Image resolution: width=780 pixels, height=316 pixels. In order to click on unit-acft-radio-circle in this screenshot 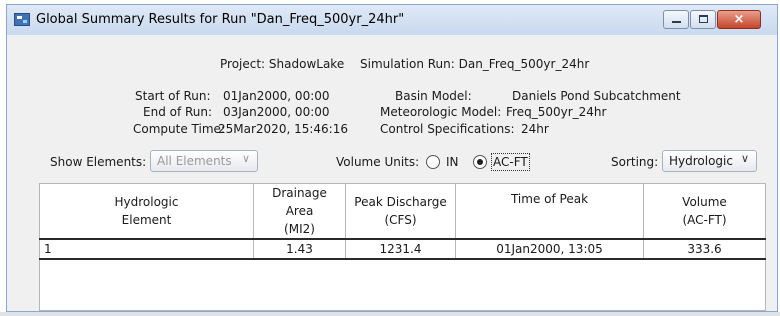, I will do `click(480, 162)`.